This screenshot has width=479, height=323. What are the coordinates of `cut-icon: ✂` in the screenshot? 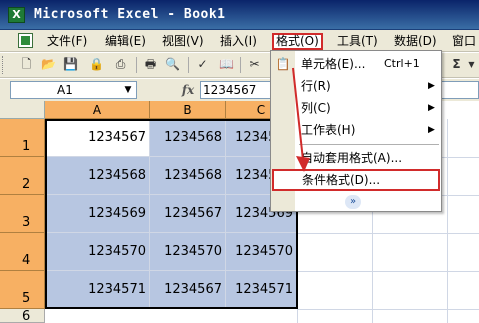 It's located at (254, 64).